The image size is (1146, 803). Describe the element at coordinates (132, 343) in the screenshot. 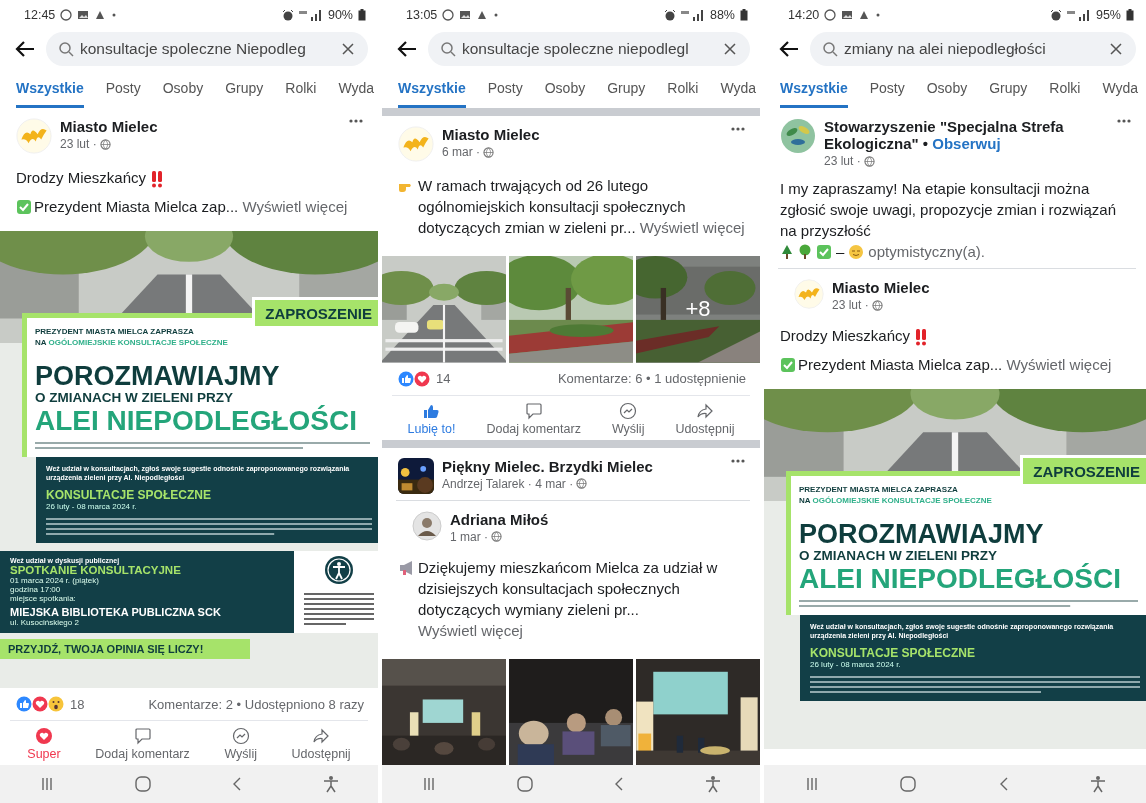

I see `invitation-text: NA OGÓLOMIEJSKIE KONSULTACJE SPOŁECZNE` at that location.